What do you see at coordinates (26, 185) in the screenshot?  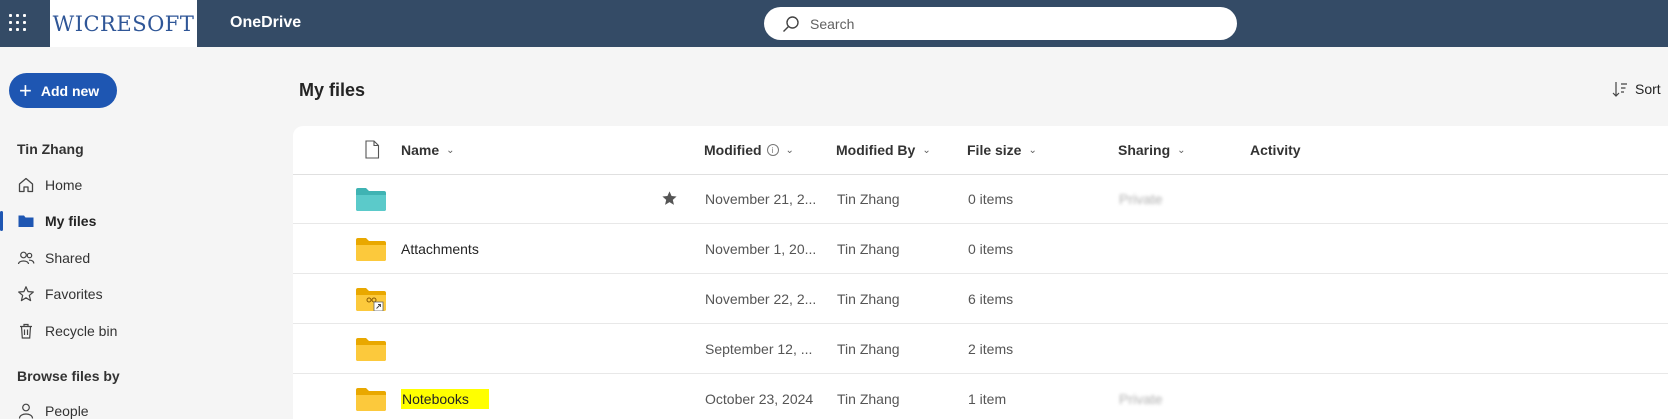 I see `home-icon` at bounding box center [26, 185].